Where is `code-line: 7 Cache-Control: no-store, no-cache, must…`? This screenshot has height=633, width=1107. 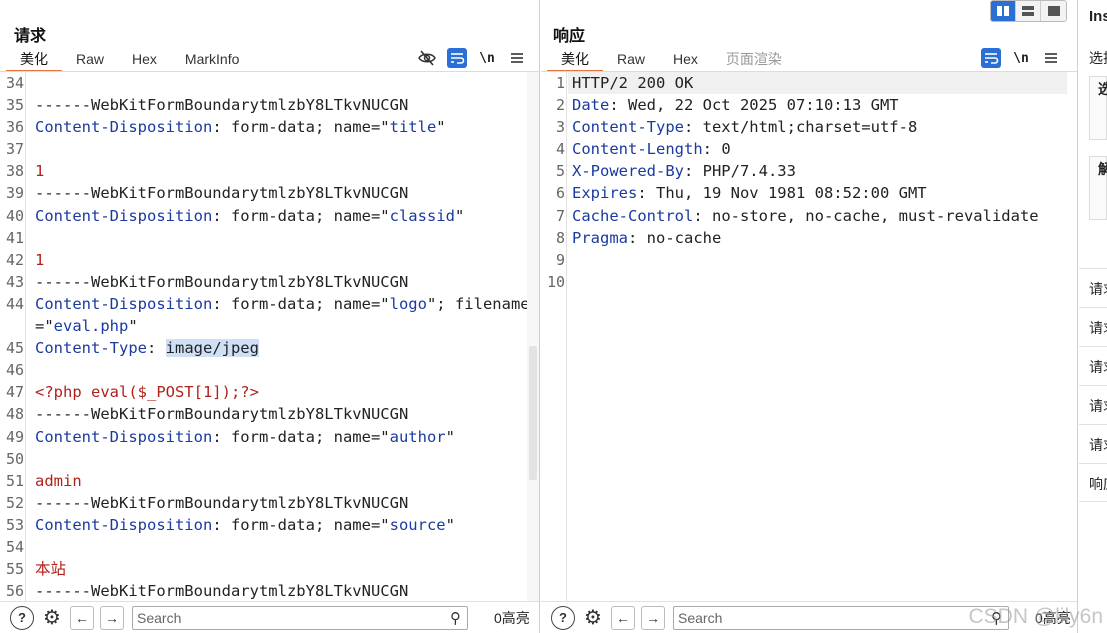 code-line: 7 Cache-Control: no-store, no-cache, must… is located at coordinates (809, 216).